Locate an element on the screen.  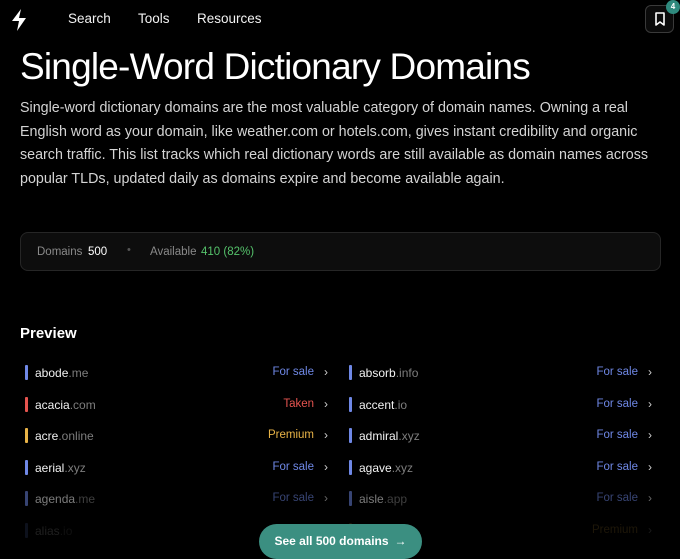
domain-name: acre.online is located at coordinates (64, 436).